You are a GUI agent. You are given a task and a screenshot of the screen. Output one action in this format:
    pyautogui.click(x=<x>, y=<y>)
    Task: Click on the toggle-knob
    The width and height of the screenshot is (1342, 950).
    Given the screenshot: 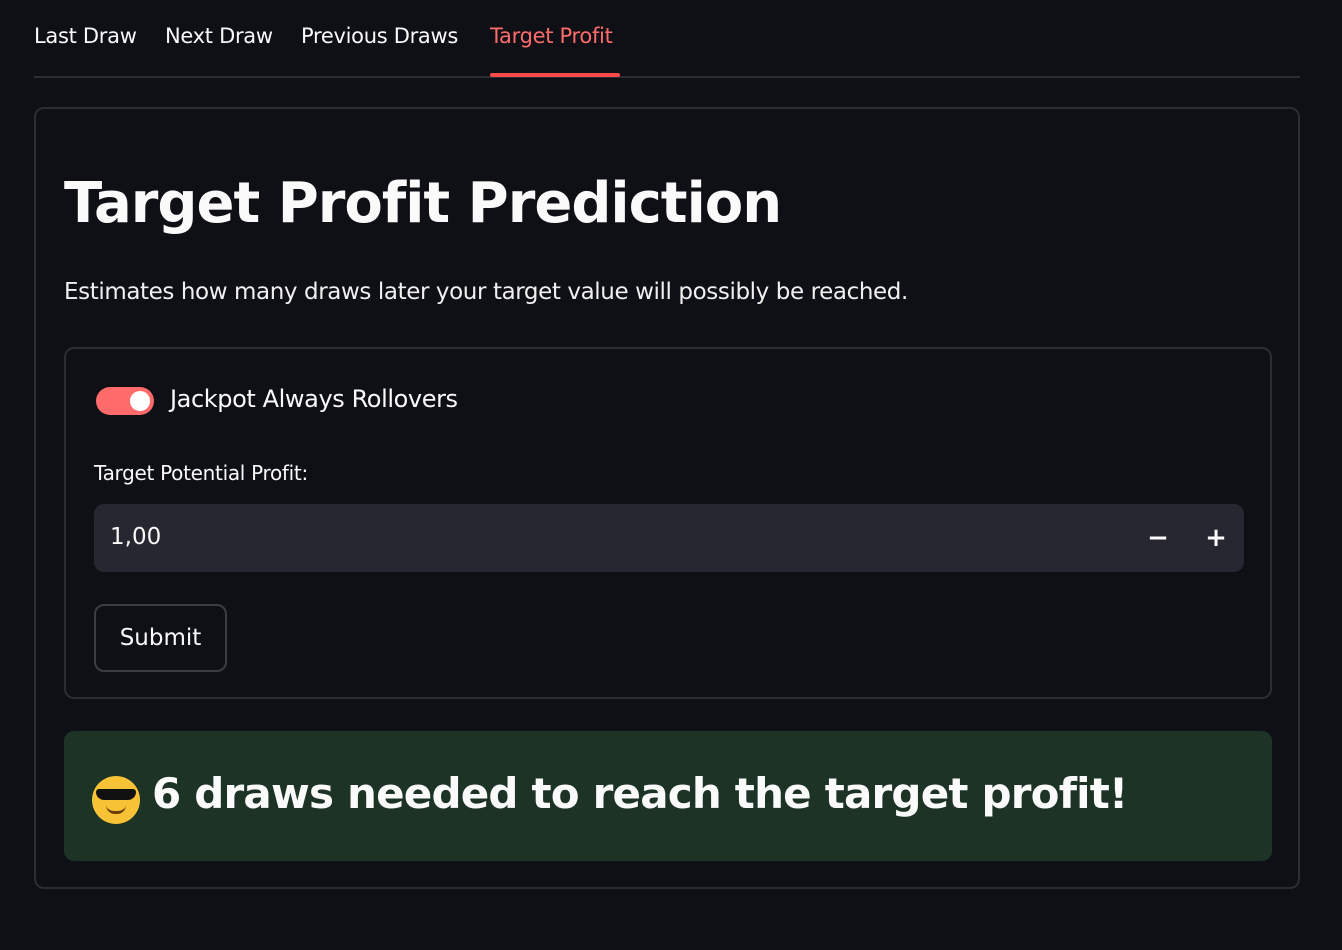 What is the action you would take?
    pyautogui.click(x=140, y=401)
    